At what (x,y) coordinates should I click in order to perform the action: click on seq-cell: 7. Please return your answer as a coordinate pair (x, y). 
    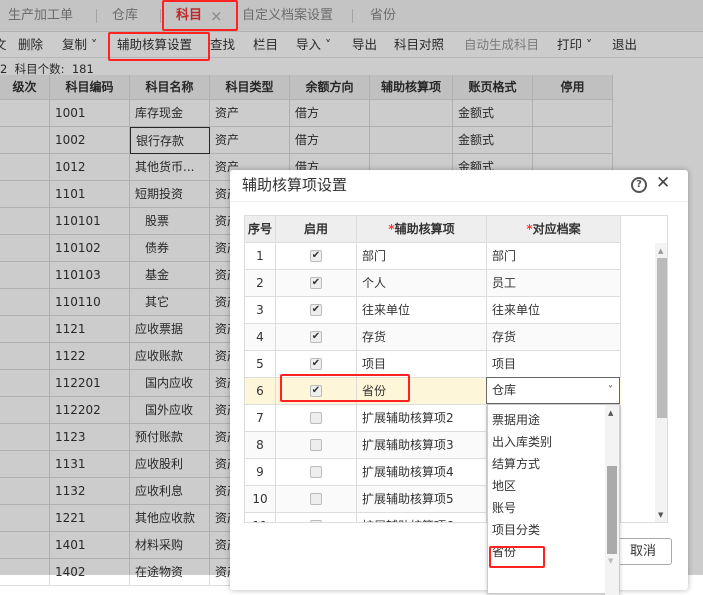
    Looking at the image, I should click on (260, 418).